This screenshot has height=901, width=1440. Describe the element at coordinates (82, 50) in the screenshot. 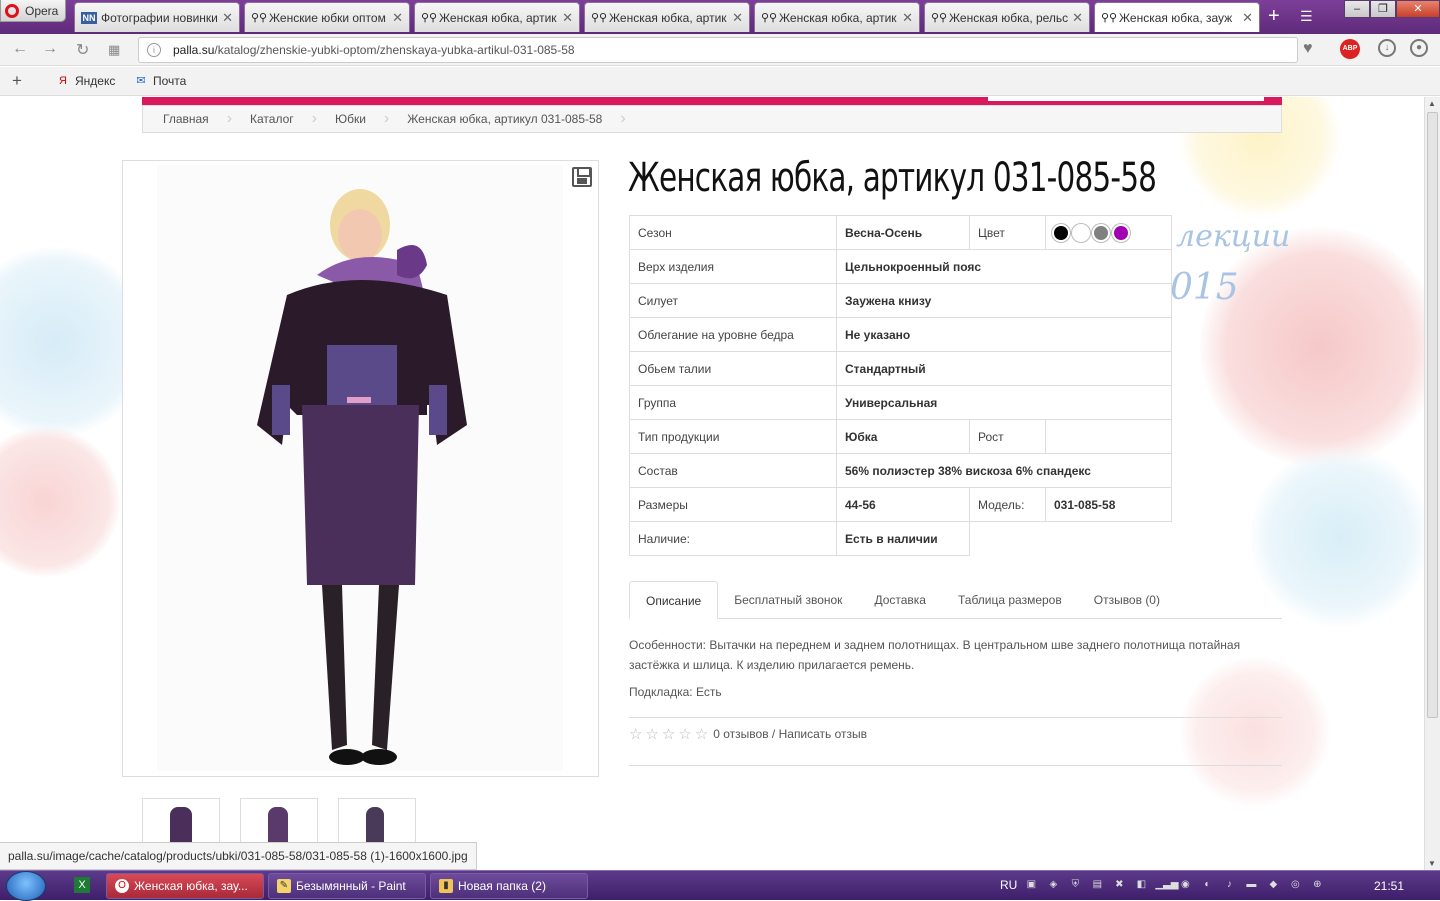

I see `reload-icon: ↻` at that location.